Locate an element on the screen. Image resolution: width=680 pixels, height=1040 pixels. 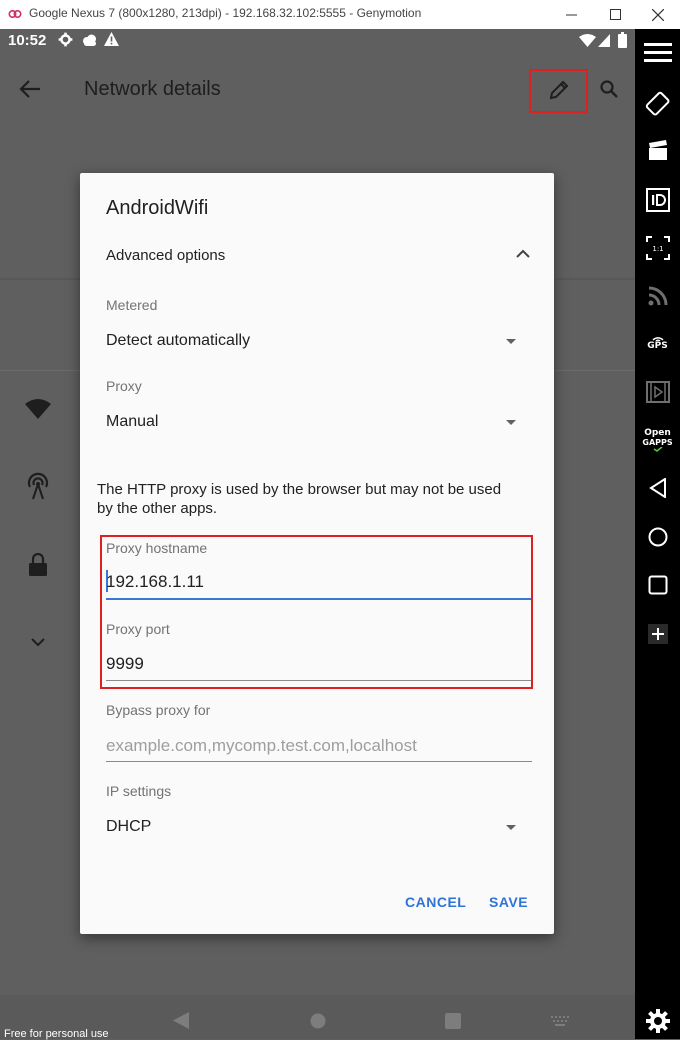
proxy-value: Manual is located at coordinates (132, 421).